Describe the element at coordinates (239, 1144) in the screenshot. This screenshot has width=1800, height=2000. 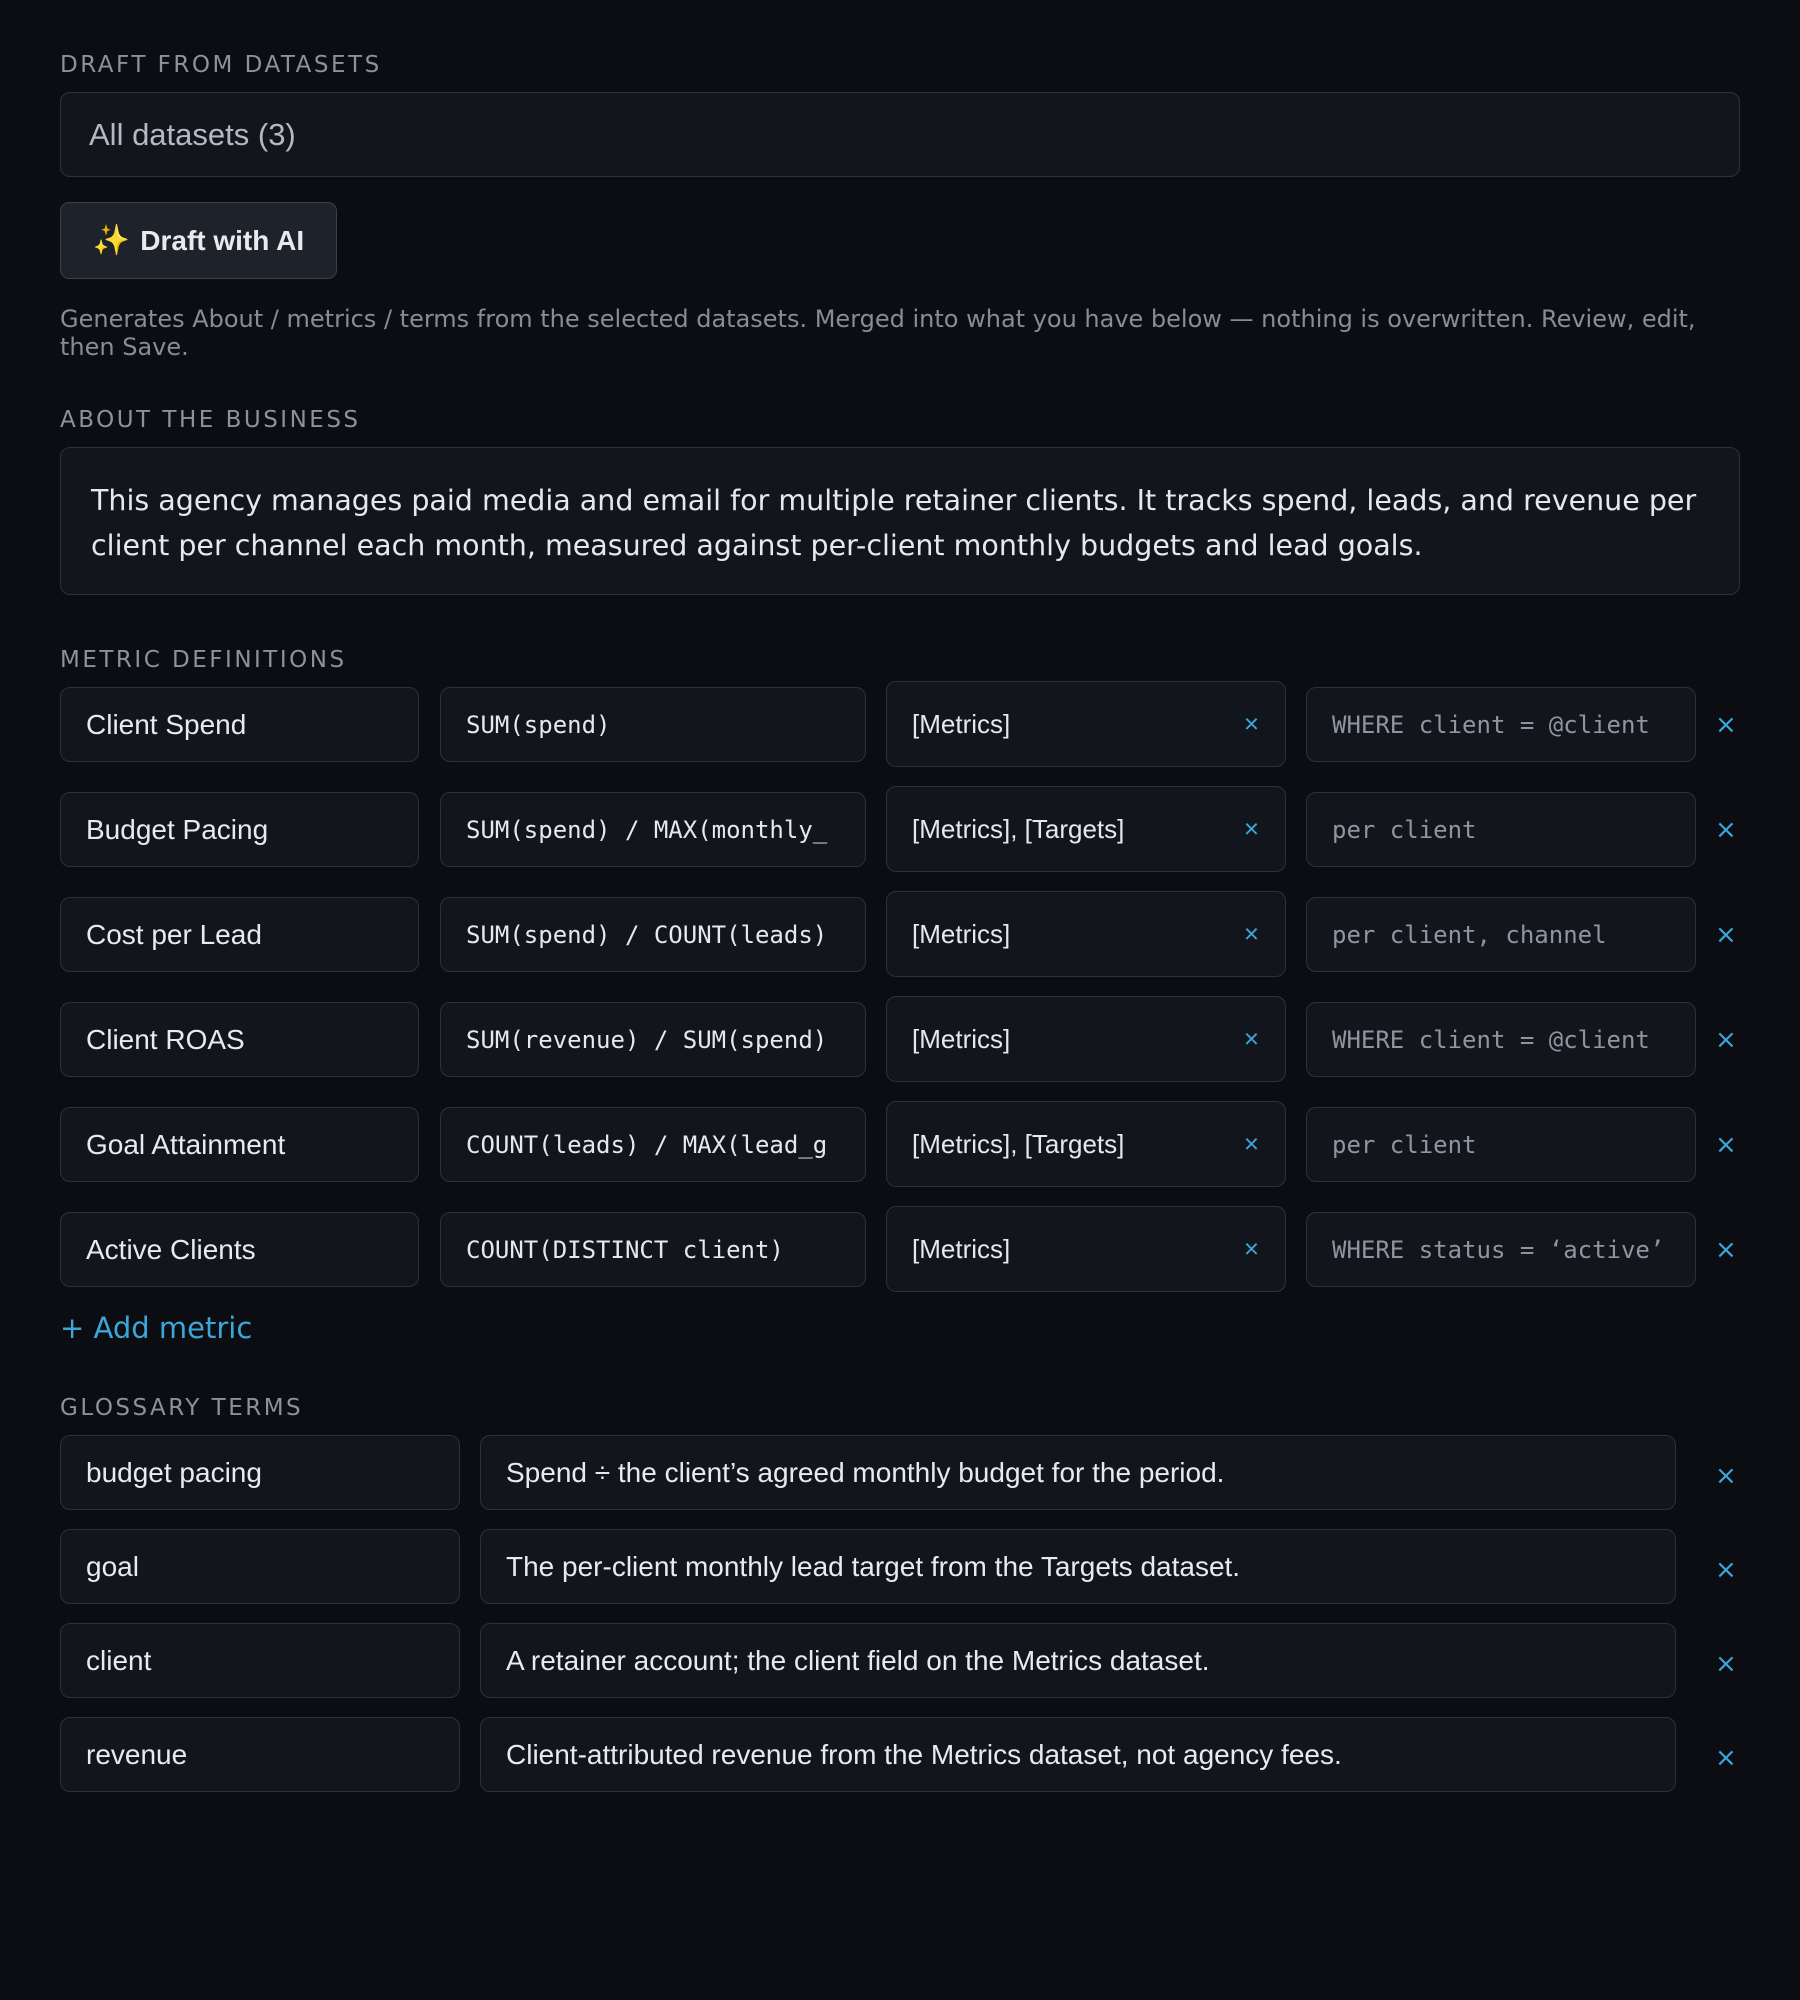
I see `metric-name-input: Goal Attainment` at that location.